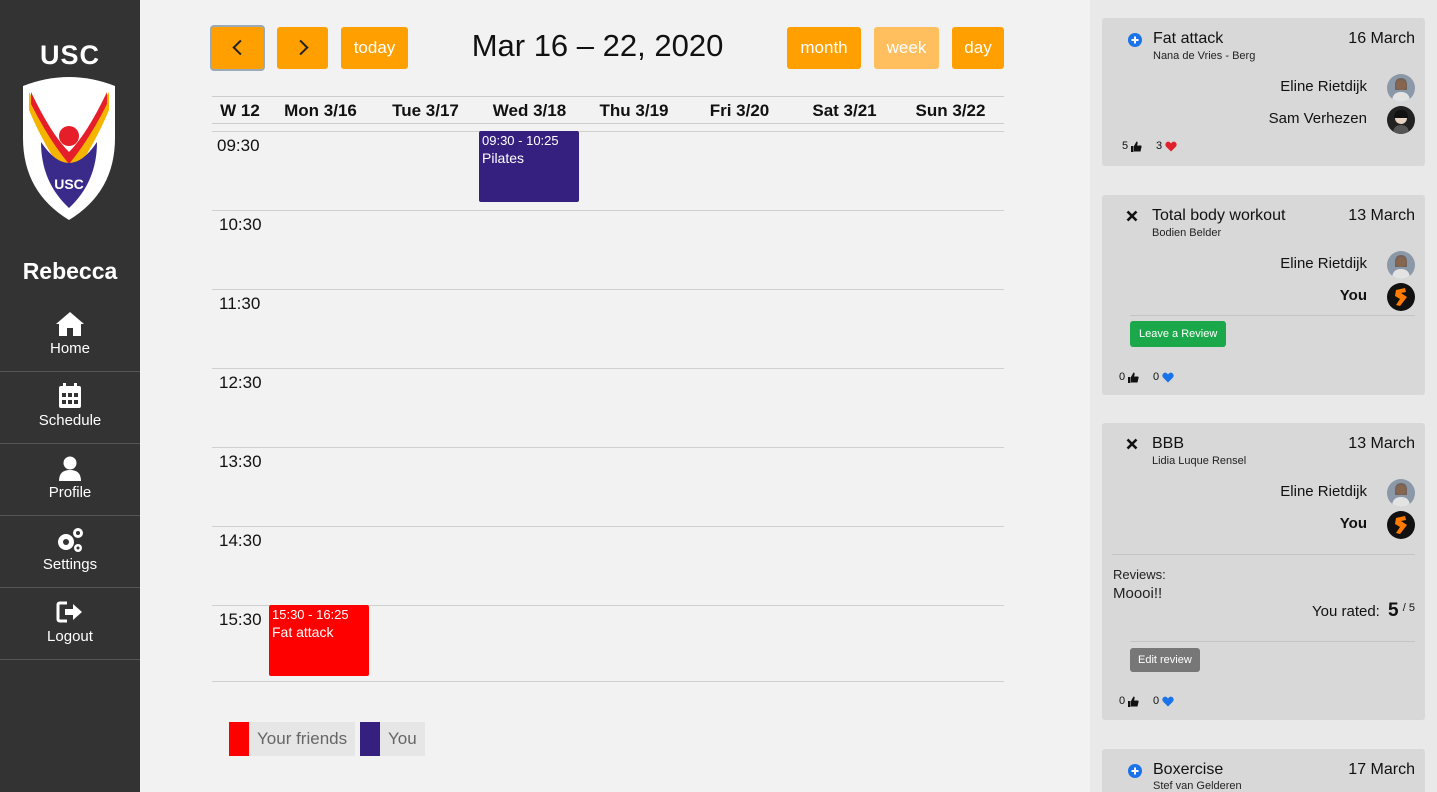 The image size is (1437, 792). Describe the element at coordinates (69, 148) in the screenshot. I see `usc-logo: USC` at that location.